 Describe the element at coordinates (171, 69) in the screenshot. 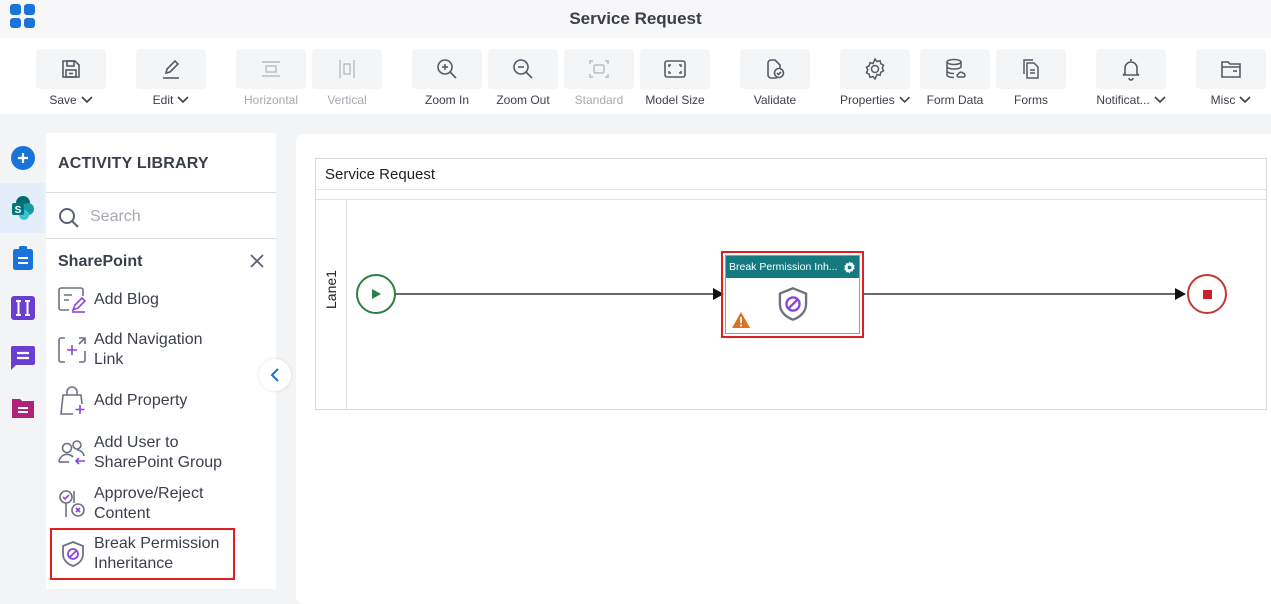

I see `pencil-icon` at that location.